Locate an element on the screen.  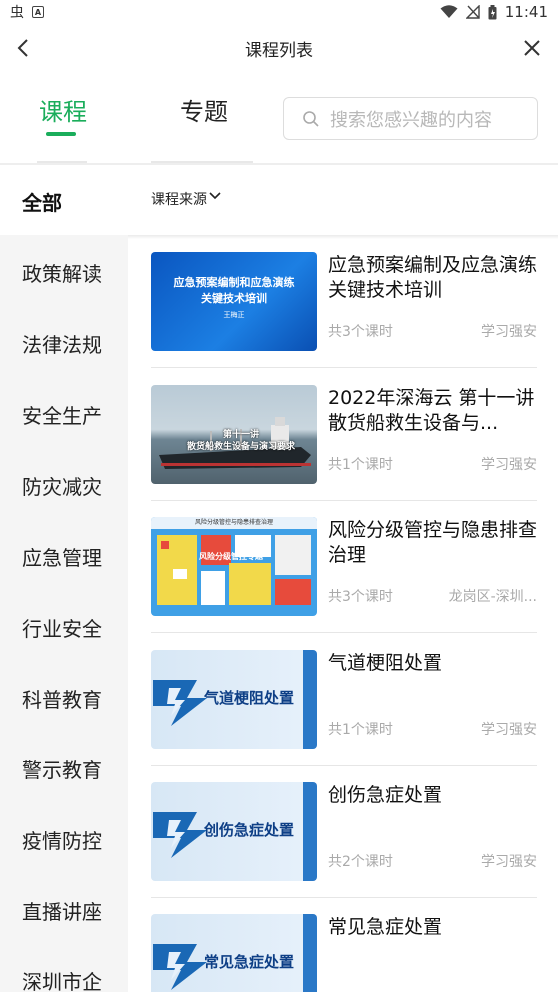
course-title: 创伤急症处置 is located at coordinates (385, 795).